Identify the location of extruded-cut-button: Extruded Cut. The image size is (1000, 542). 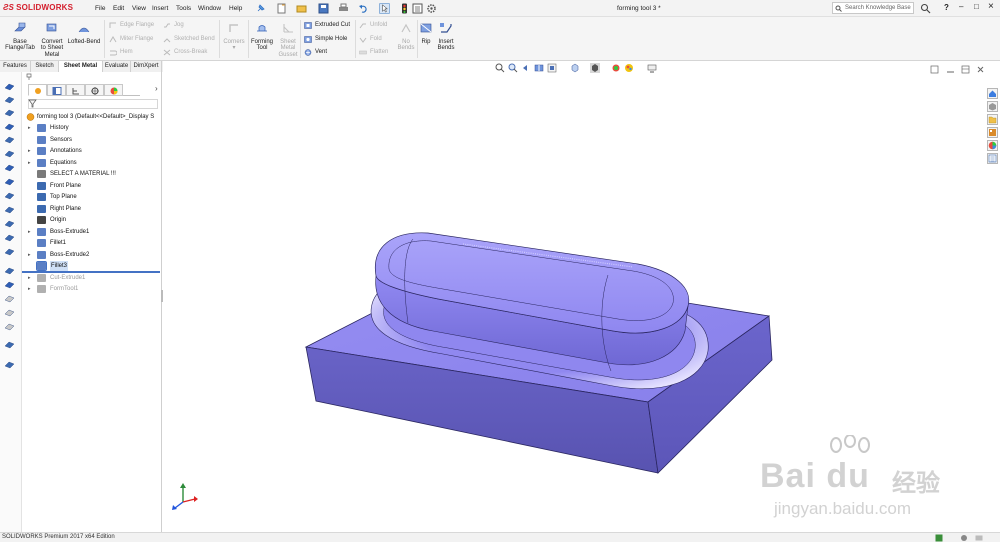
(327, 25).